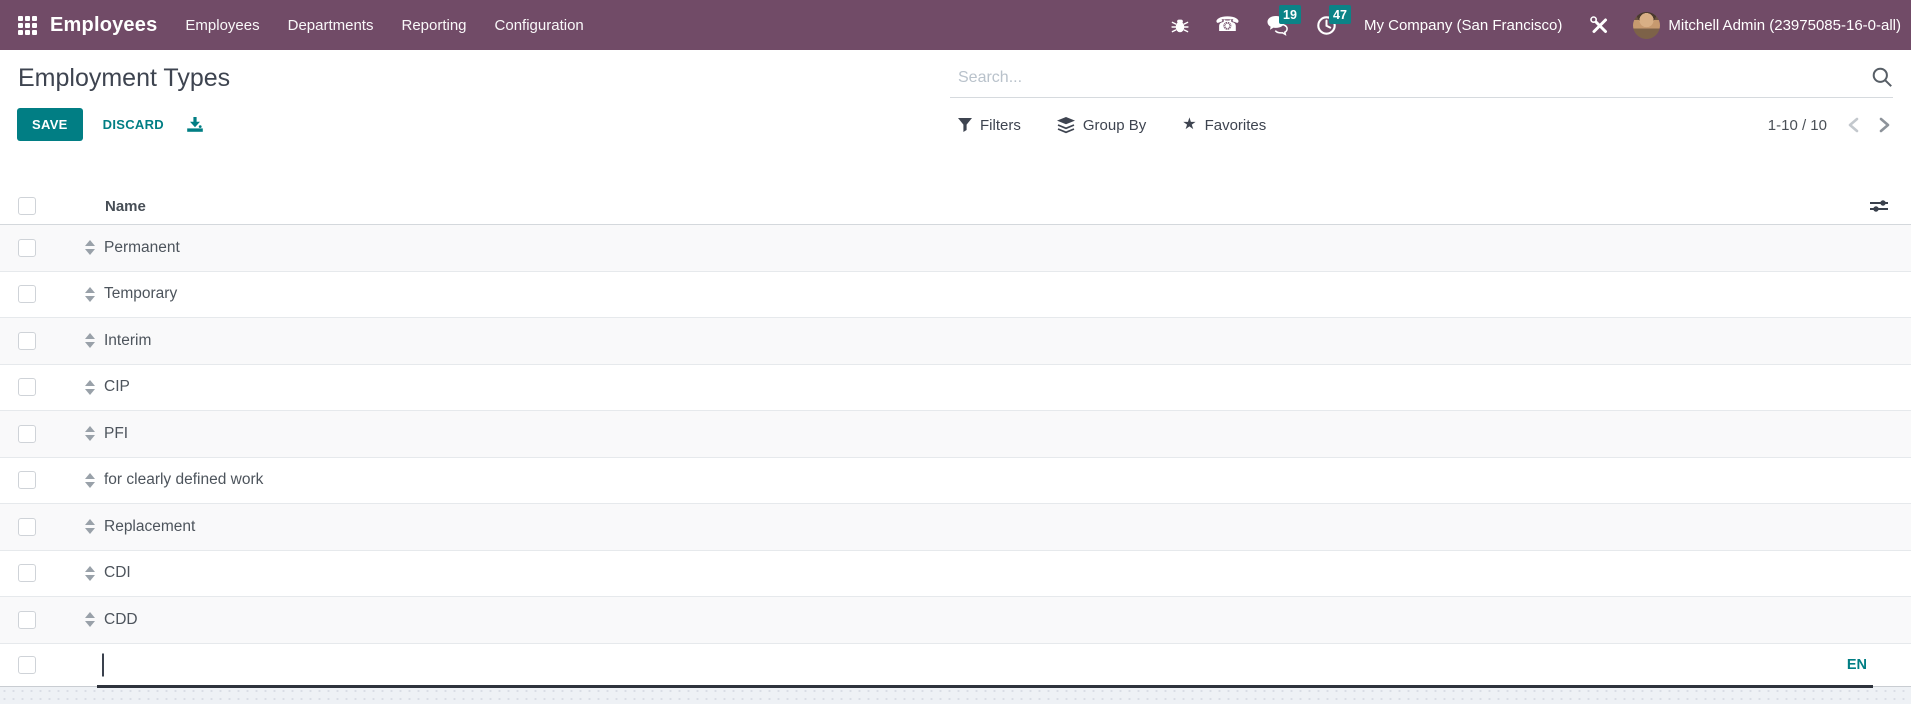 The height and width of the screenshot is (704, 1911). Describe the element at coordinates (1407, 77) in the screenshot. I see `search-input` at that location.